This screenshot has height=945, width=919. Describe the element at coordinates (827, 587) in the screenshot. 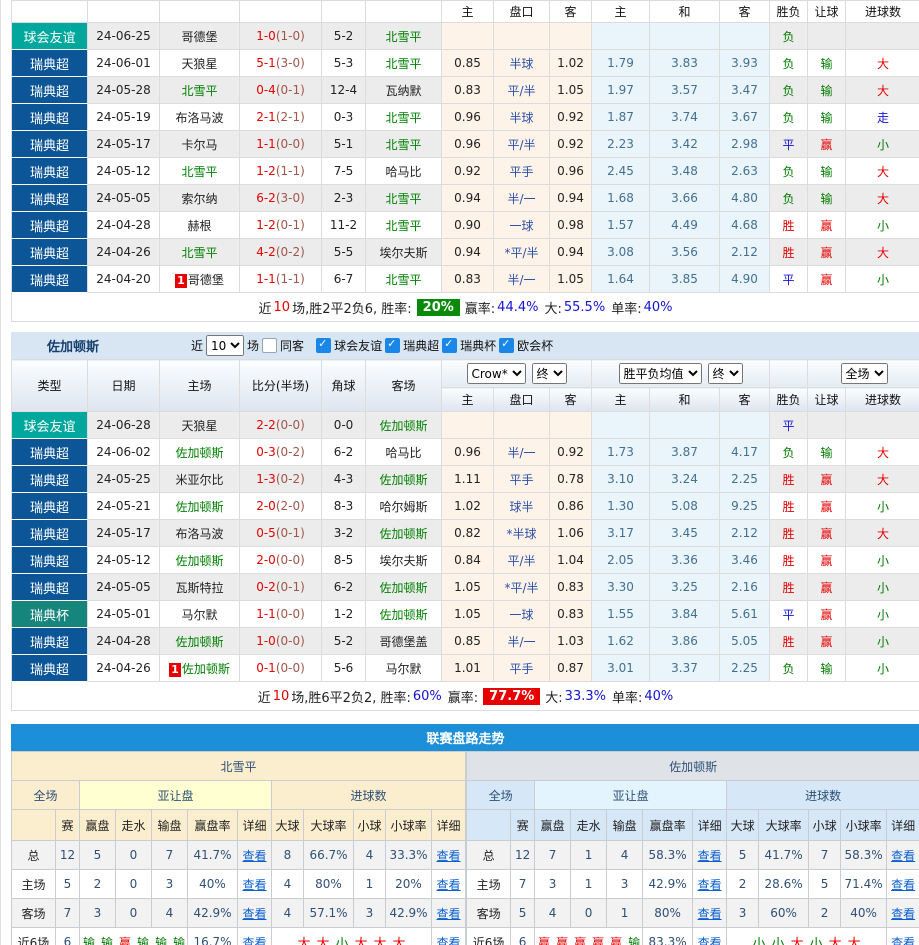

I see `handicap-result-cell: 赢` at that location.